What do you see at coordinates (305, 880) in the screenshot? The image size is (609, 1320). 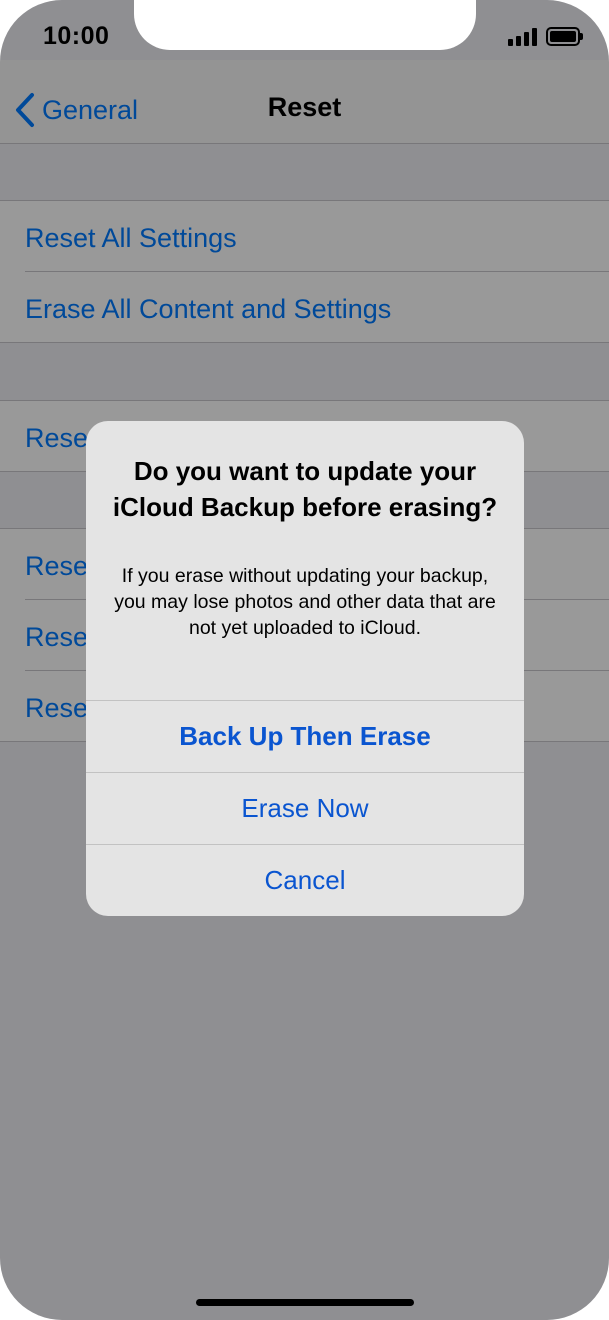 I see `cancel-button: Cancel` at bounding box center [305, 880].